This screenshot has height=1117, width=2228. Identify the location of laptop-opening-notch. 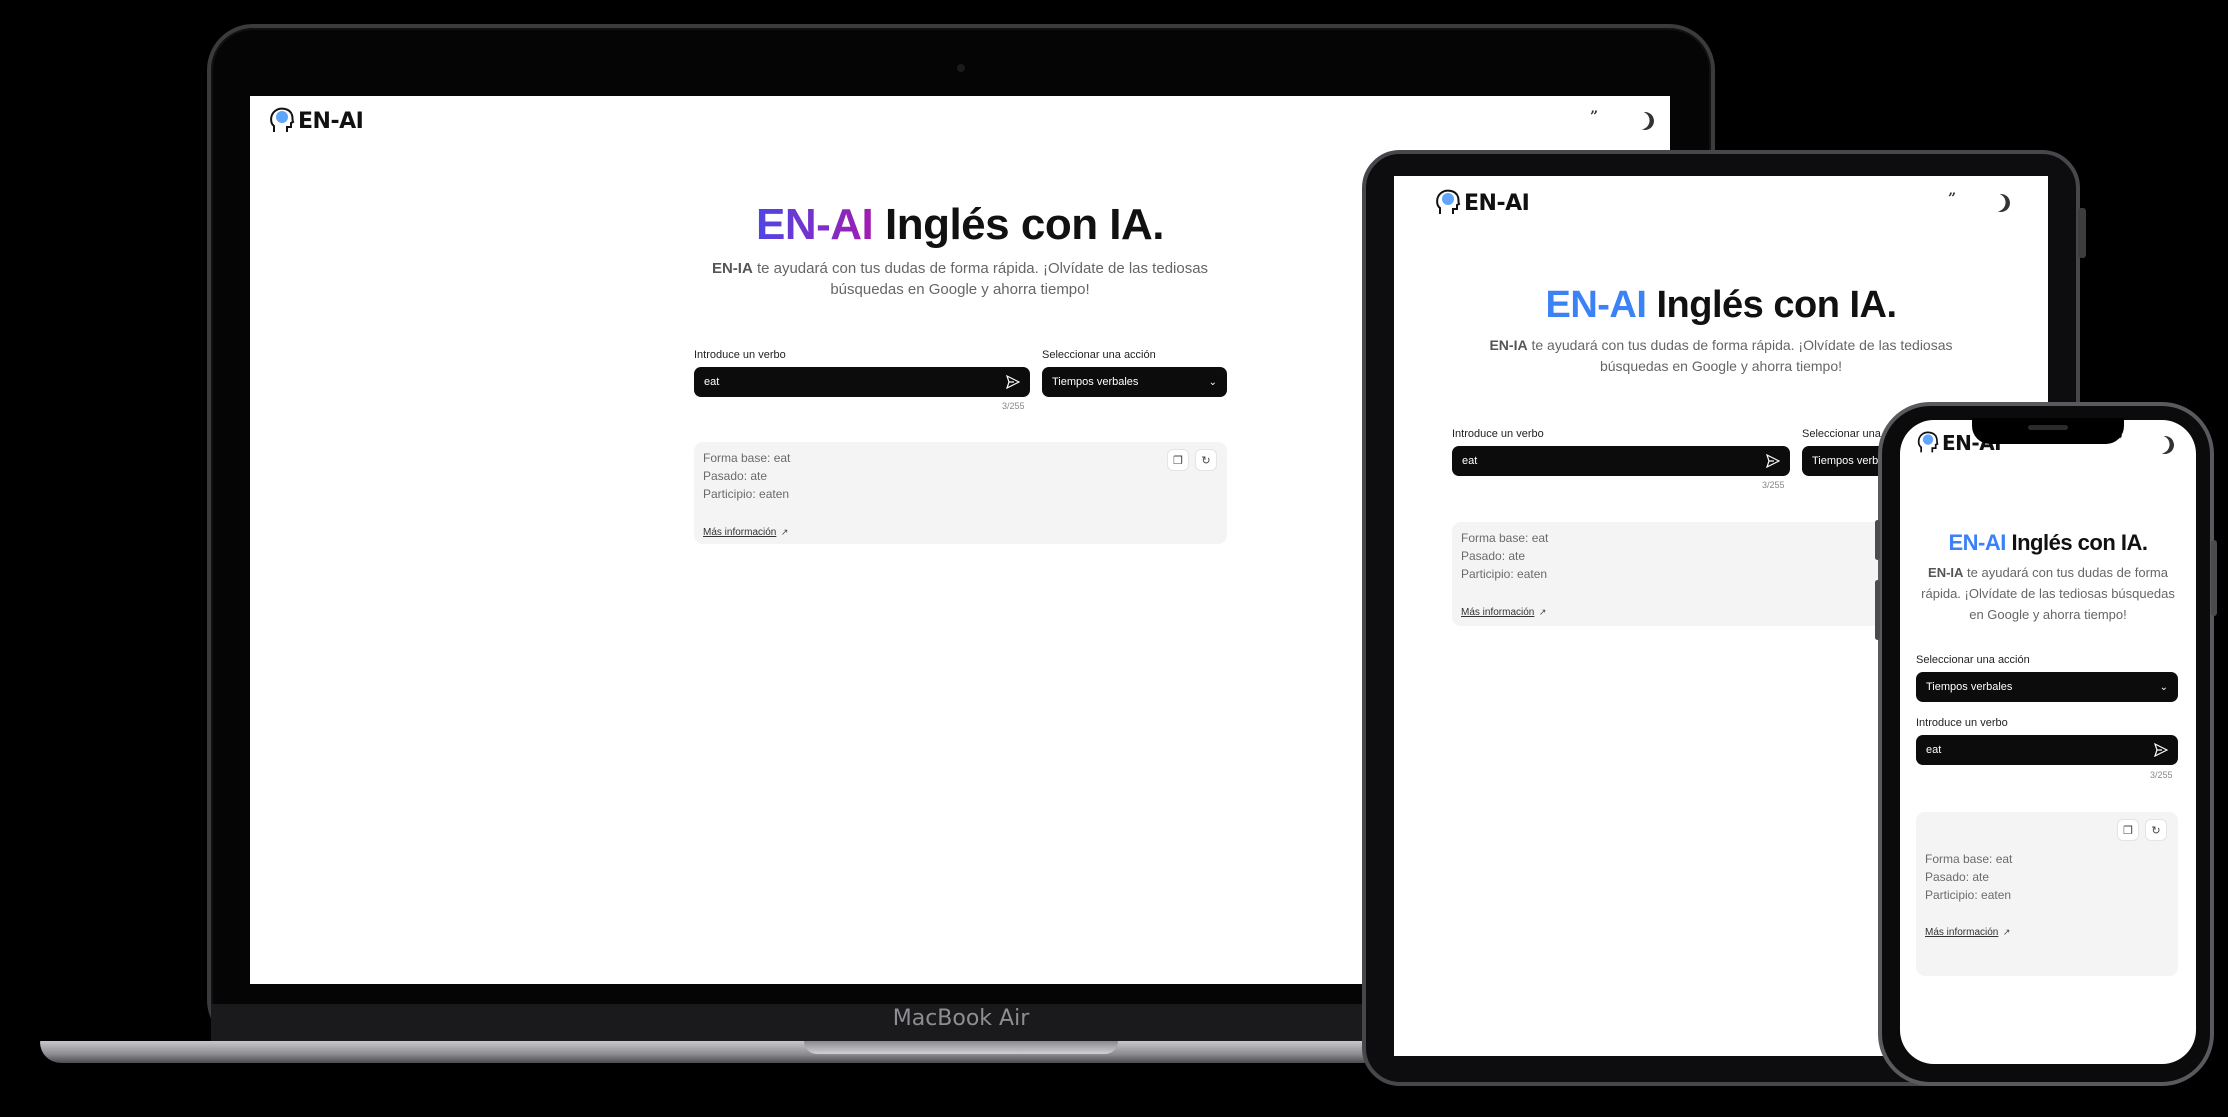
(961, 1047).